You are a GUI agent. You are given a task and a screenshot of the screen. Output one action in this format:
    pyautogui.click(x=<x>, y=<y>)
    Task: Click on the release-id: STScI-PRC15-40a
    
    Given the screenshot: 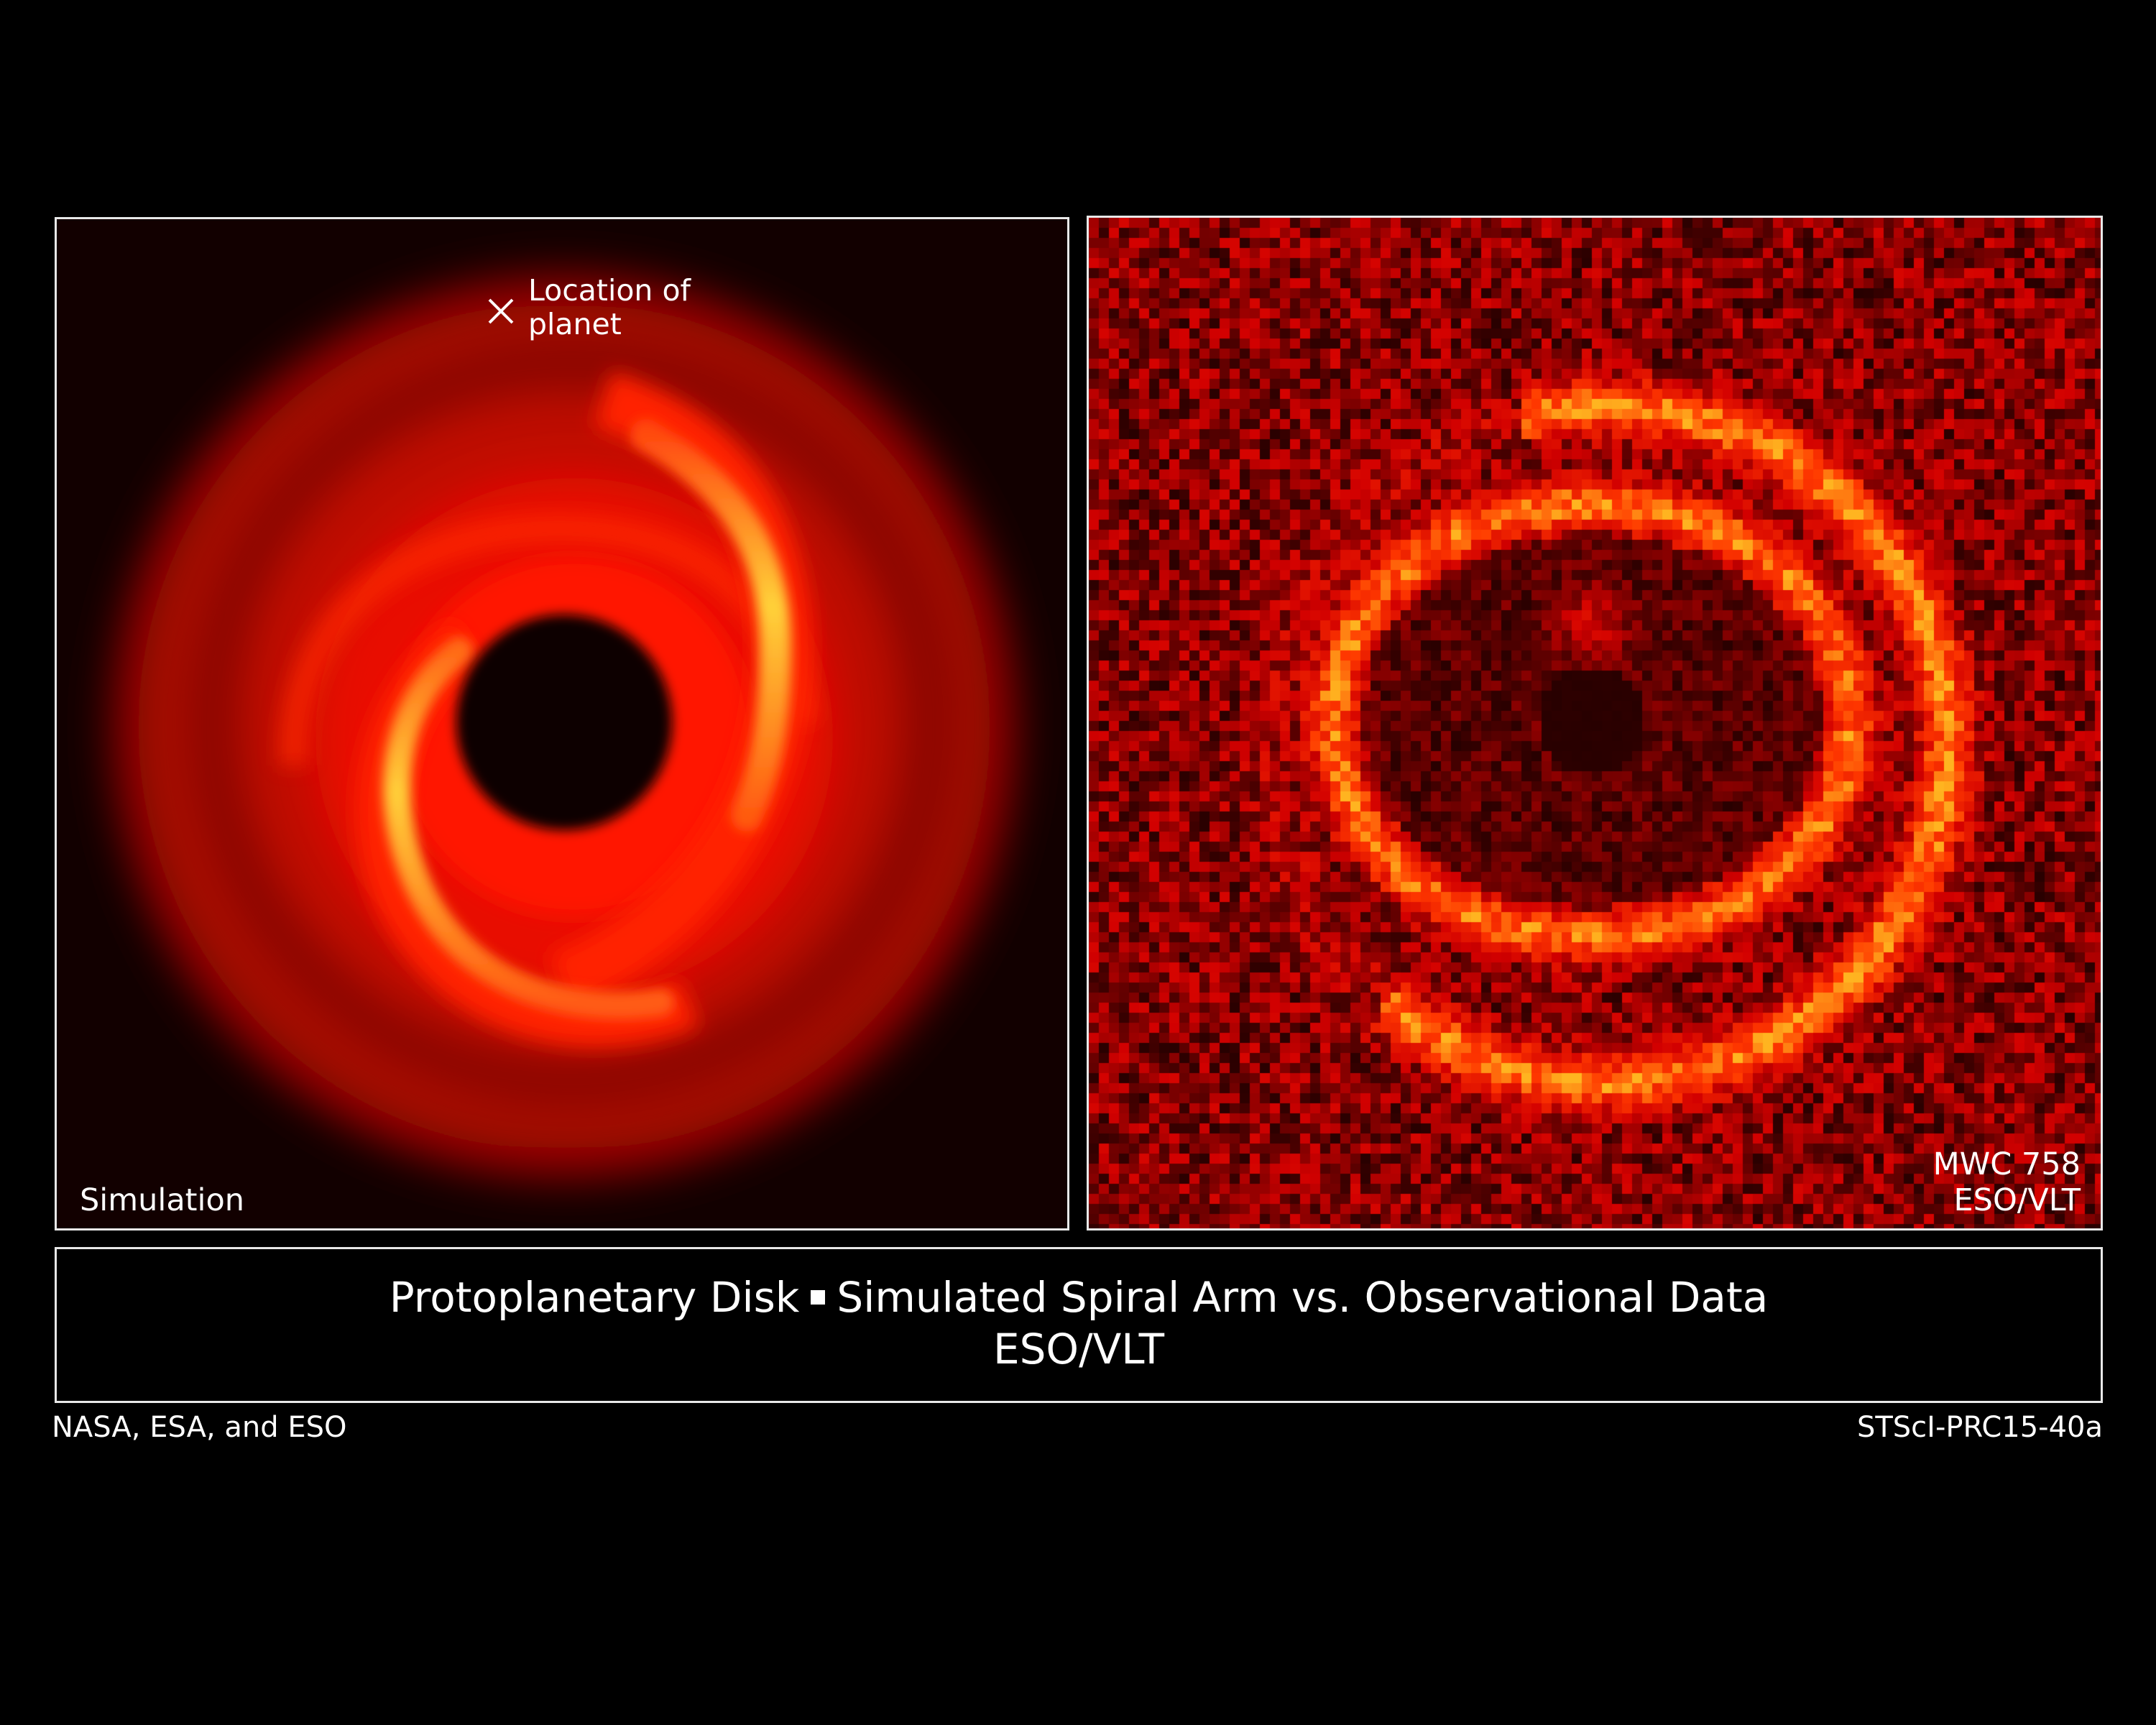 What is the action you would take?
    pyautogui.click(x=1979, y=1427)
    